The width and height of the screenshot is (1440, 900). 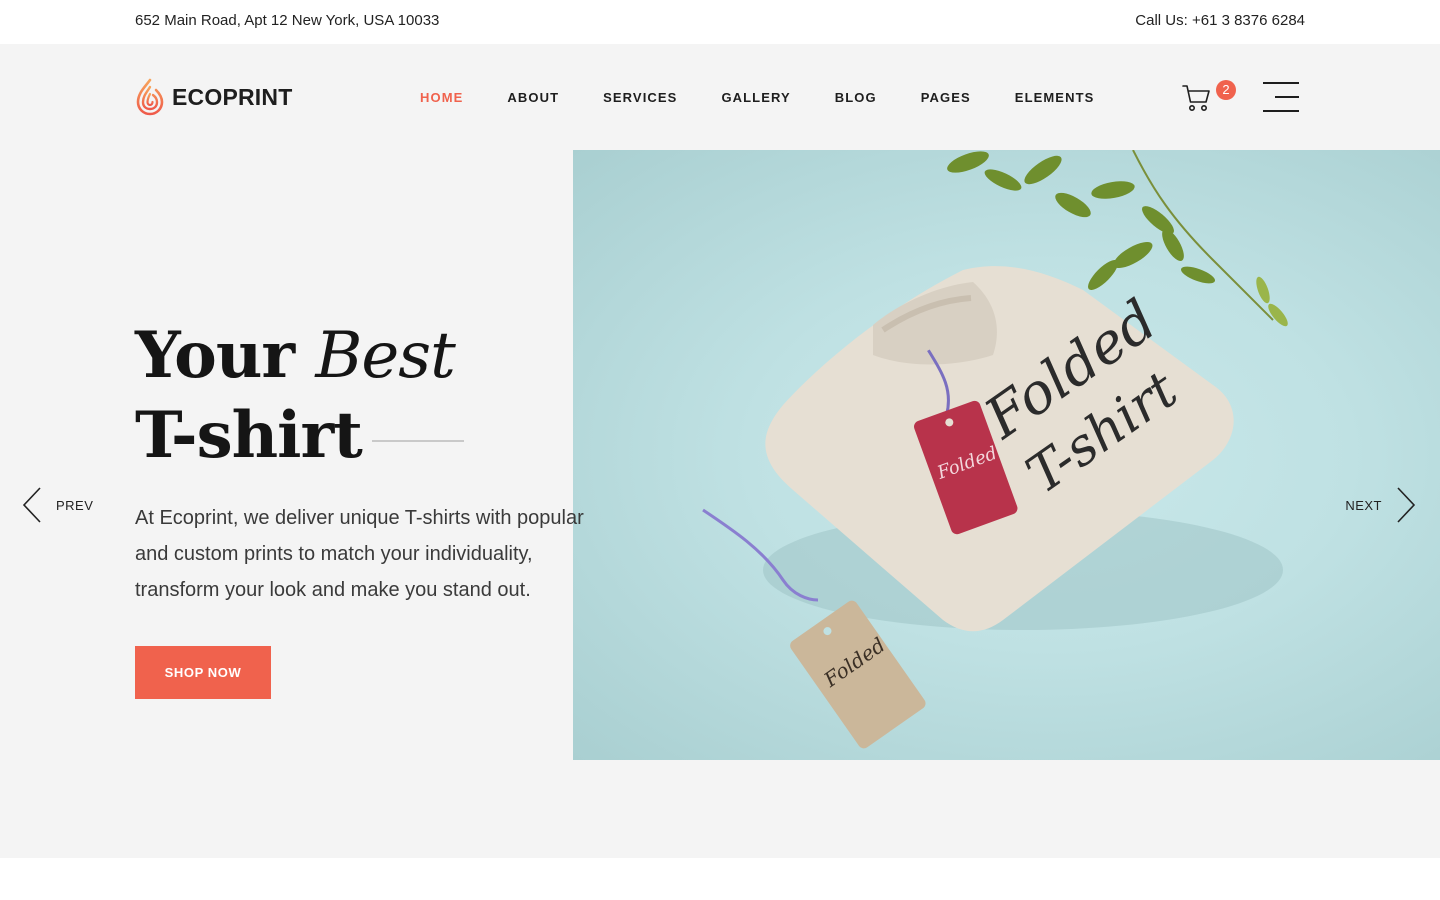 What do you see at coordinates (385, 356) in the screenshot?
I see `hero-title-emphasis: Best` at bounding box center [385, 356].